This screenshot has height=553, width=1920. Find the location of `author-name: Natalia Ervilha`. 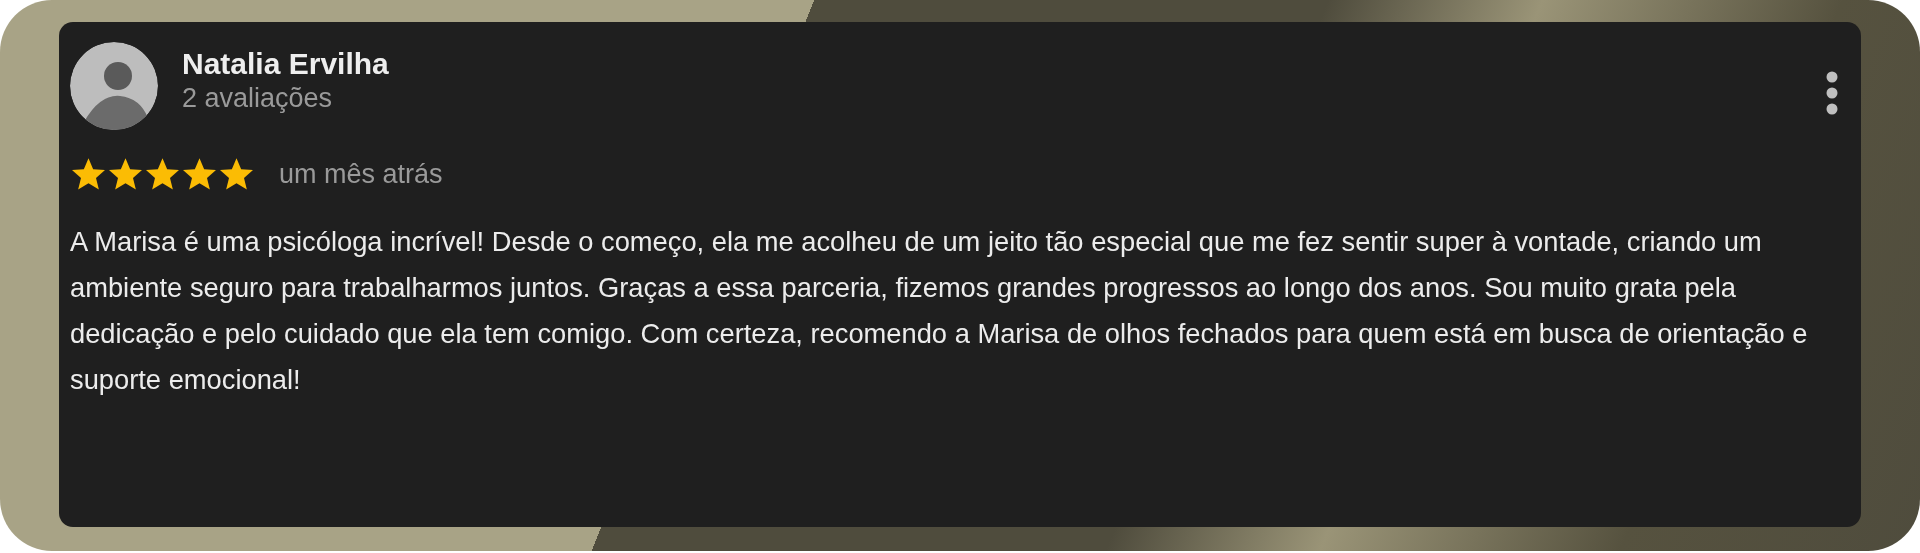

author-name: Natalia Ervilha is located at coordinates (286, 64).